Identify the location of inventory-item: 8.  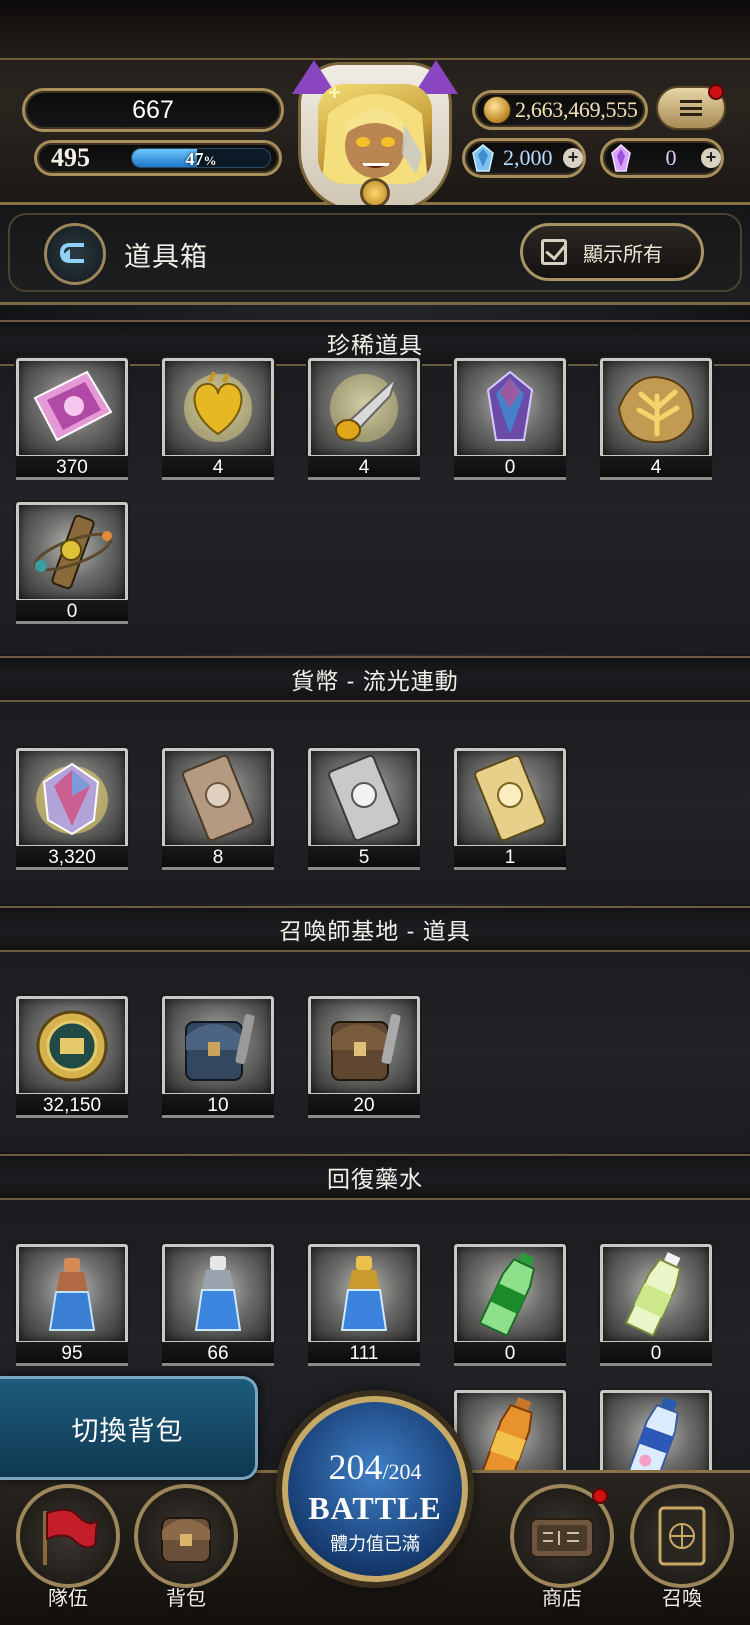
(218, 809).